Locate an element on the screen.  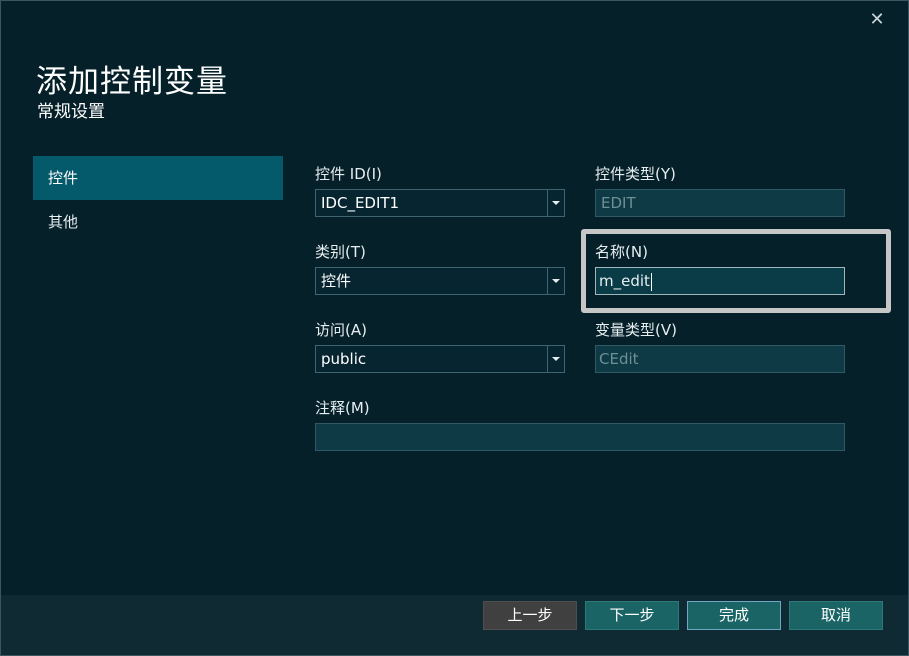
variable-type-field: CEdit is located at coordinates (720, 359).